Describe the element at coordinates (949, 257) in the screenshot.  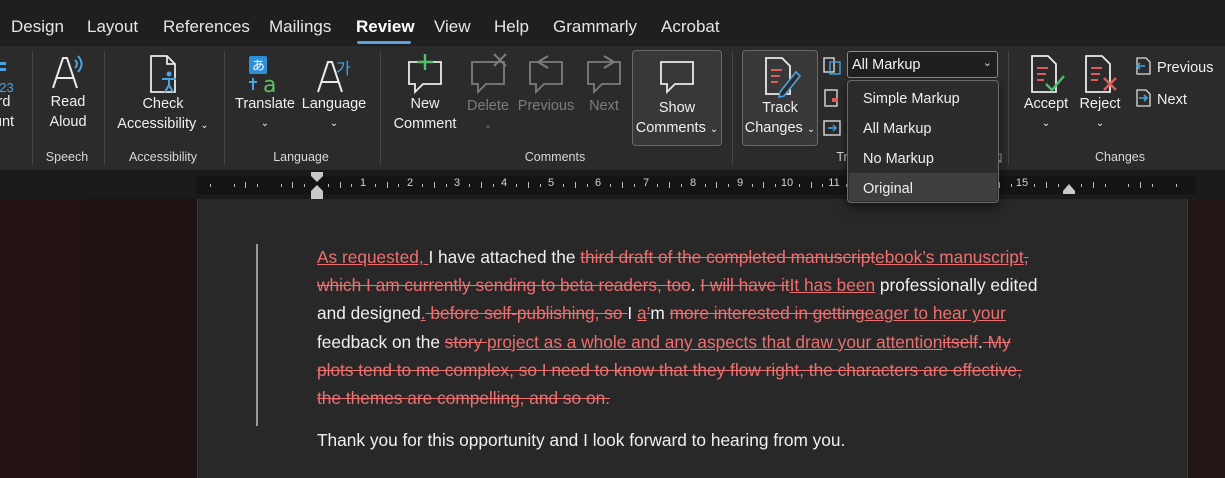
I see `inserted-text: ebook’s manuscript` at that location.